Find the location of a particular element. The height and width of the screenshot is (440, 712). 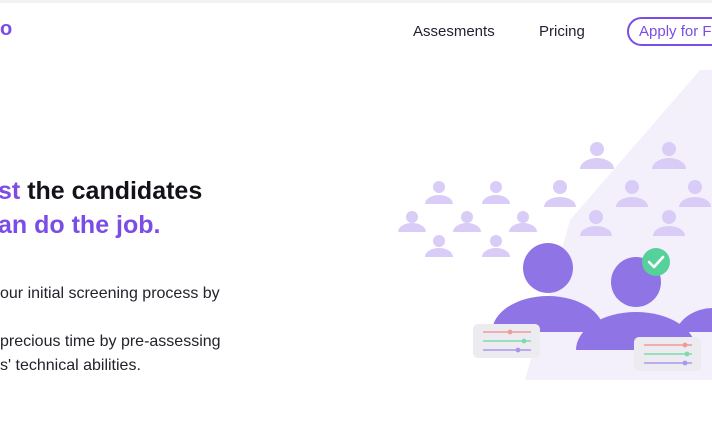

top-navigation: Assesments Pricing Apply for F is located at coordinates (356, 33).